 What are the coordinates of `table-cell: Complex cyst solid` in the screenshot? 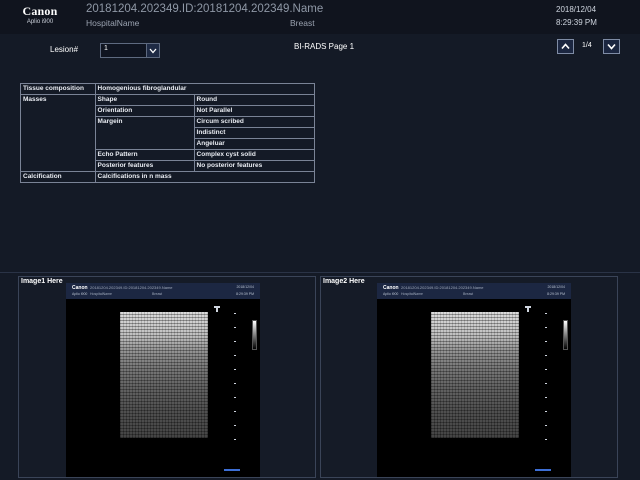 It's located at (254, 155).